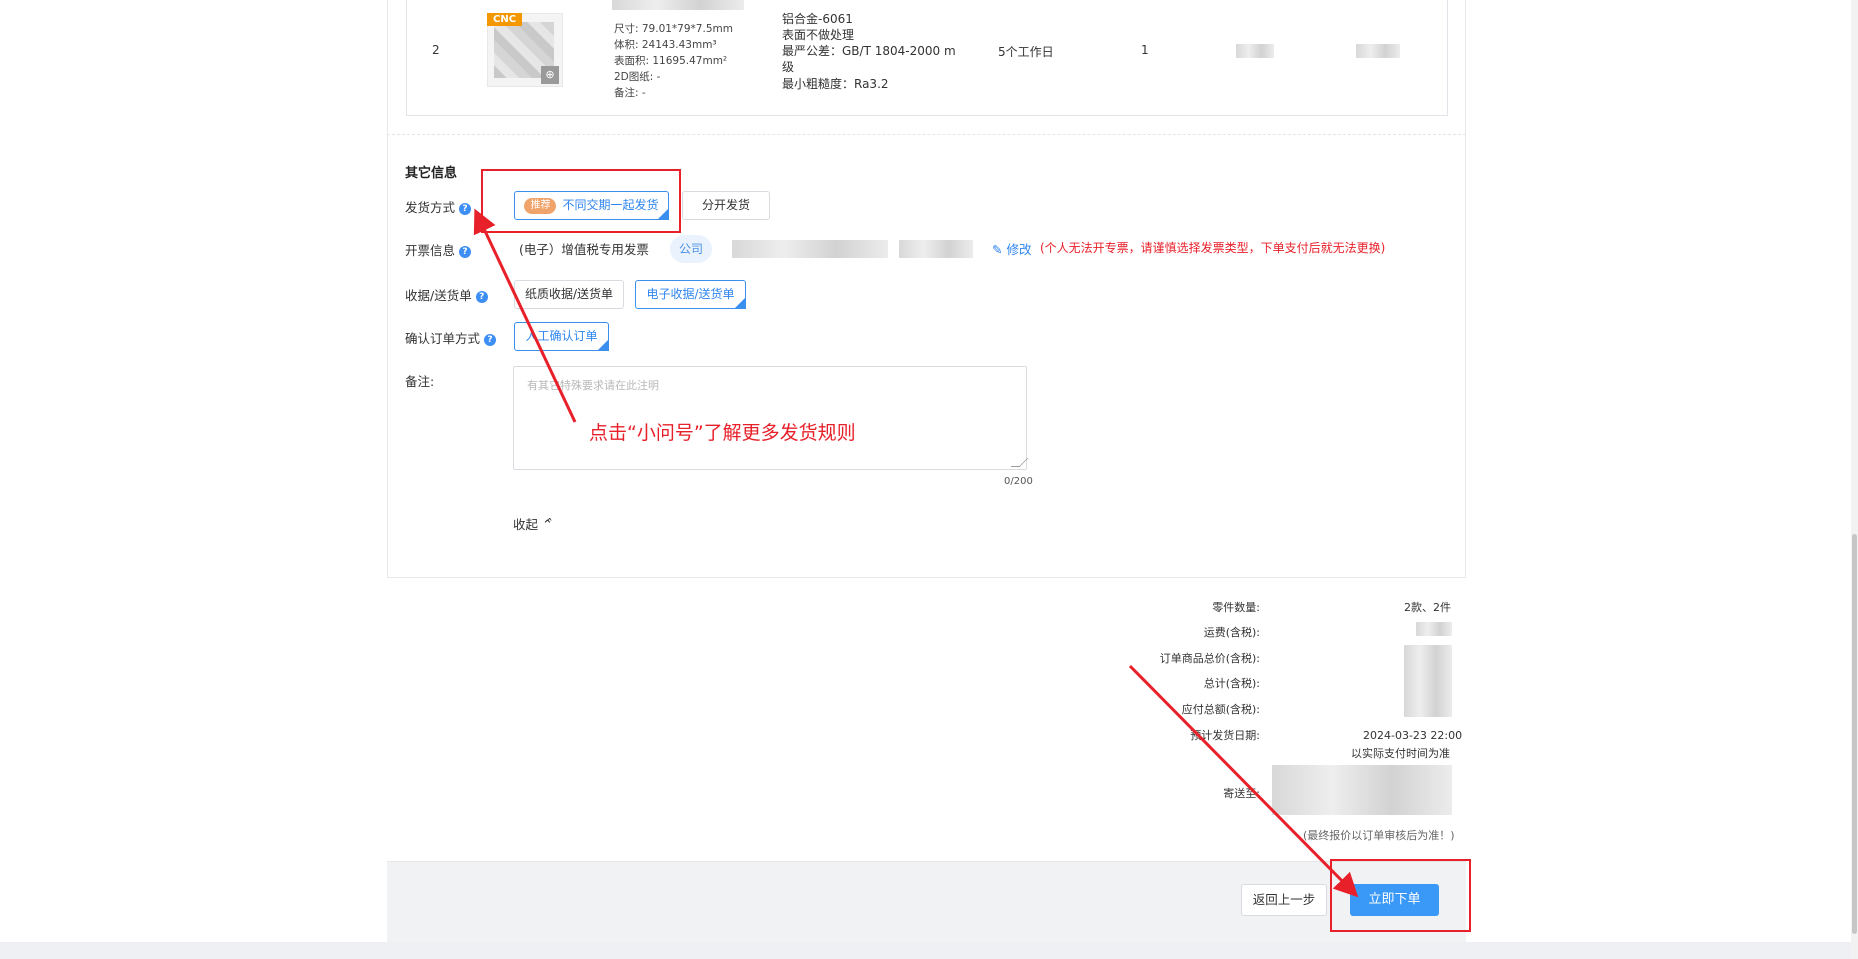 The image size is (1858, 959). What do you see at coordinates (1854, 479) in the screenshot?
I see `scrollbar-track` at bounding box center [1854, 479].